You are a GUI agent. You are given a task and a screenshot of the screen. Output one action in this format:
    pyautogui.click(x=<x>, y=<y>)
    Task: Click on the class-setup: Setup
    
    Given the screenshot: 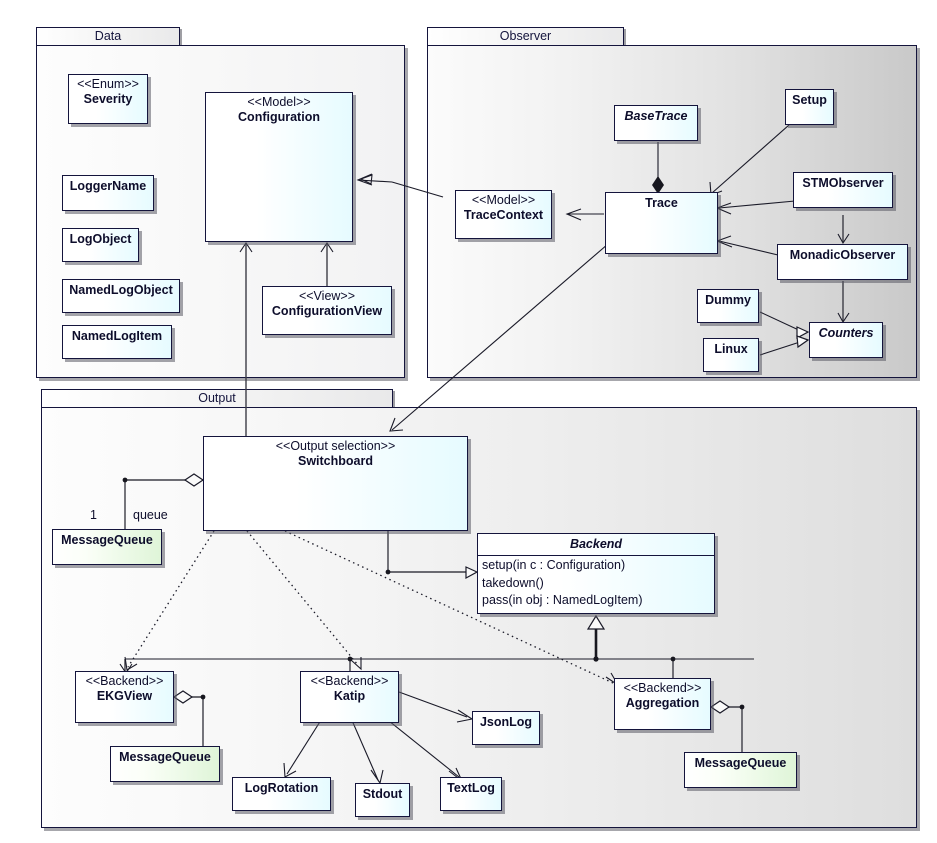 What is the action you would take?
    pyautogui.click(x=809, y=107)
    